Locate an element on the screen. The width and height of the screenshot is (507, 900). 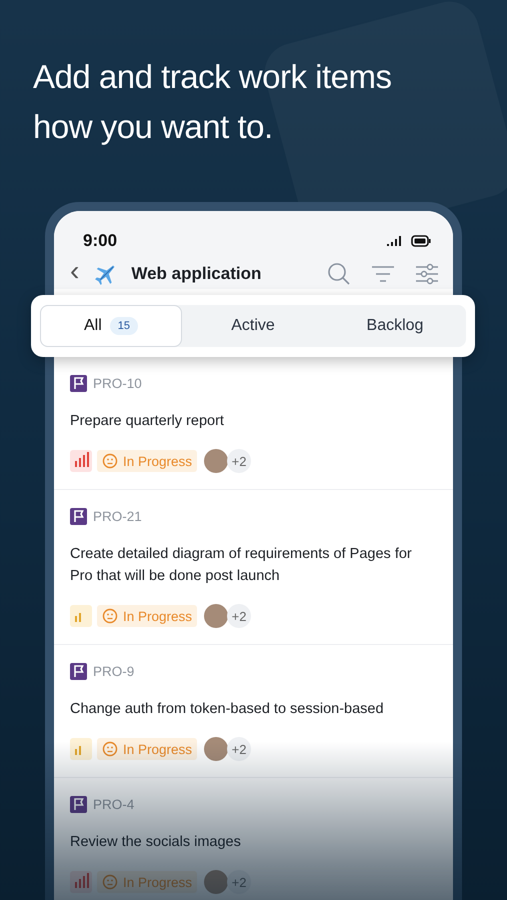
item-title: Review the socials images is located at coordinates (253, 842).